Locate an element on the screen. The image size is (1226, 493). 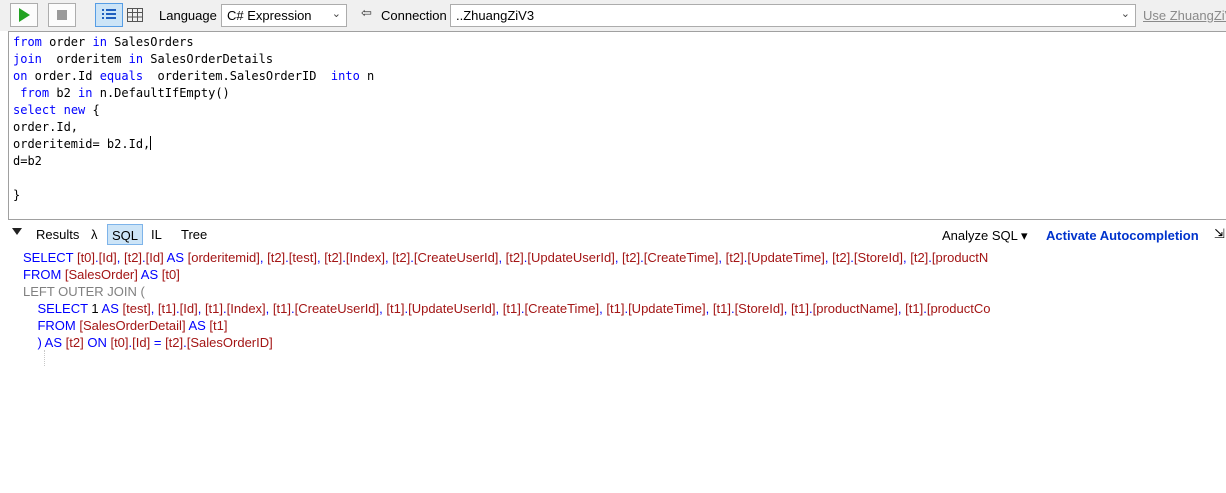
language-select: C# Expression ⌄ is located at coordinates (284, 15).